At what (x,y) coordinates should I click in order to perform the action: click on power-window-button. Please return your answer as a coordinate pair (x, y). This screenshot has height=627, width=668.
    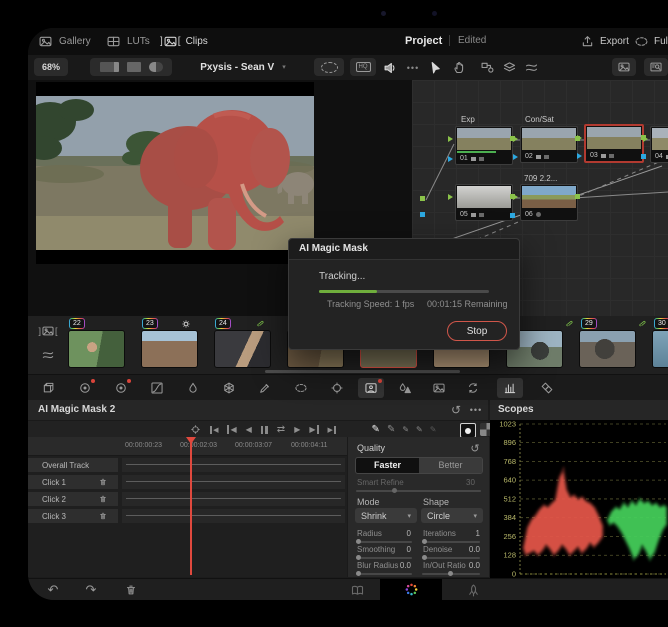
    Looking at the image, I should click on (301, 388).